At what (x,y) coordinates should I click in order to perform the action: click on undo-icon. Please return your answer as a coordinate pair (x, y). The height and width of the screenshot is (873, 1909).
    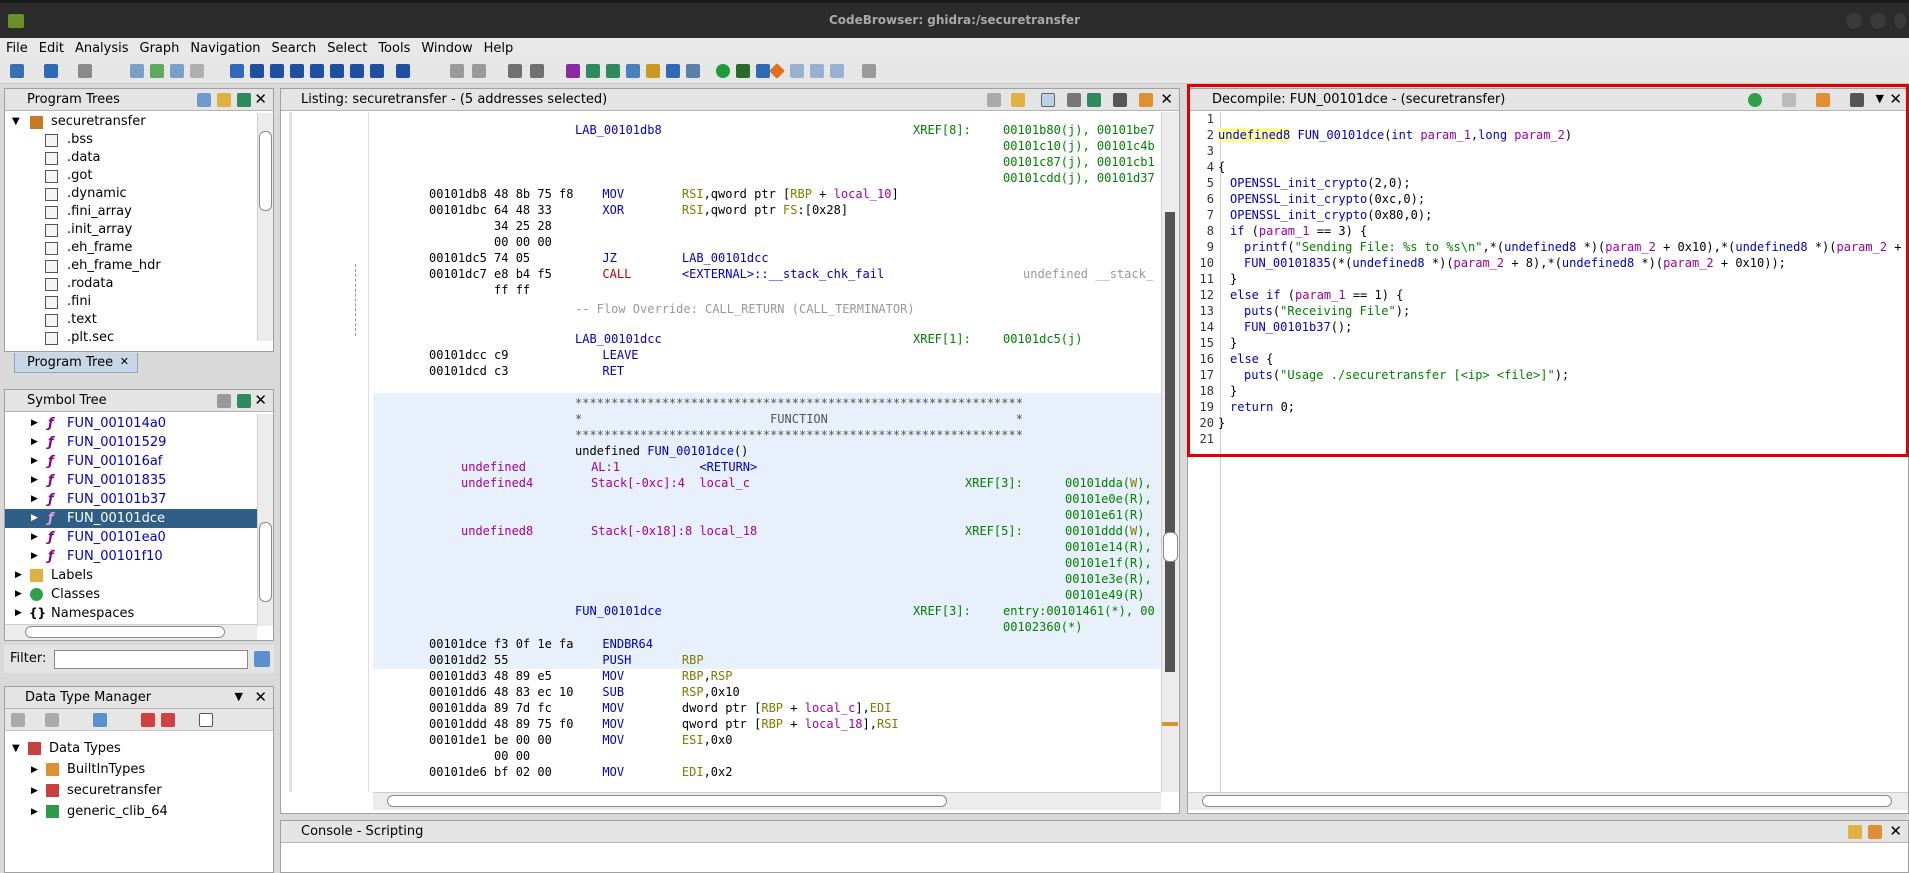
    Looking at the image, I should click on (515, 71).